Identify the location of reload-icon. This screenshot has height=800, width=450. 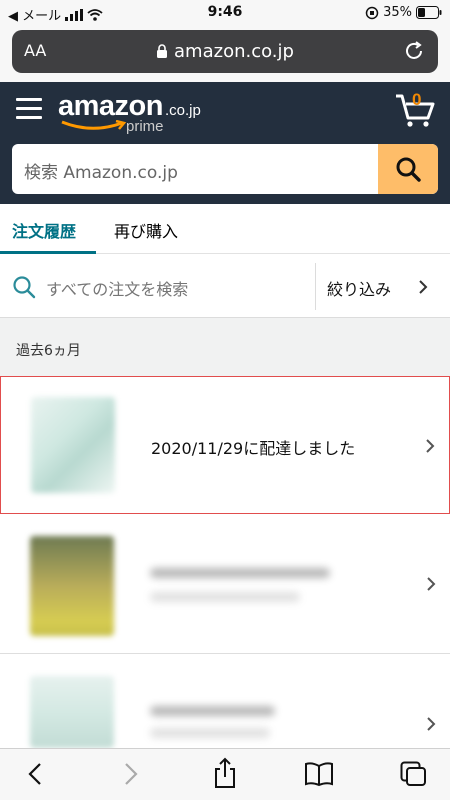
(415, 51).